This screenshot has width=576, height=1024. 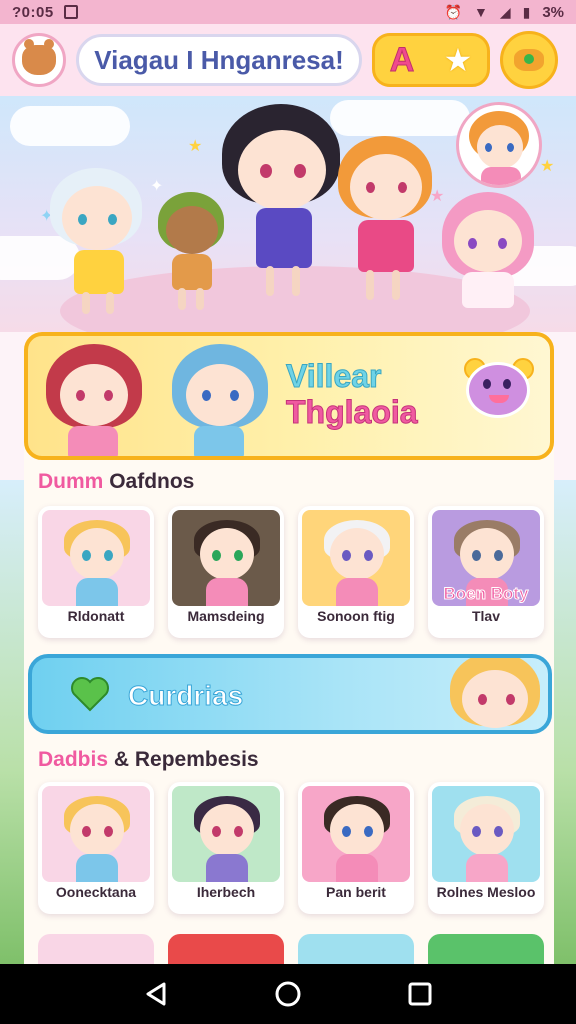 I want to click on mascot-blob-icon, so click(x=498, y=390).